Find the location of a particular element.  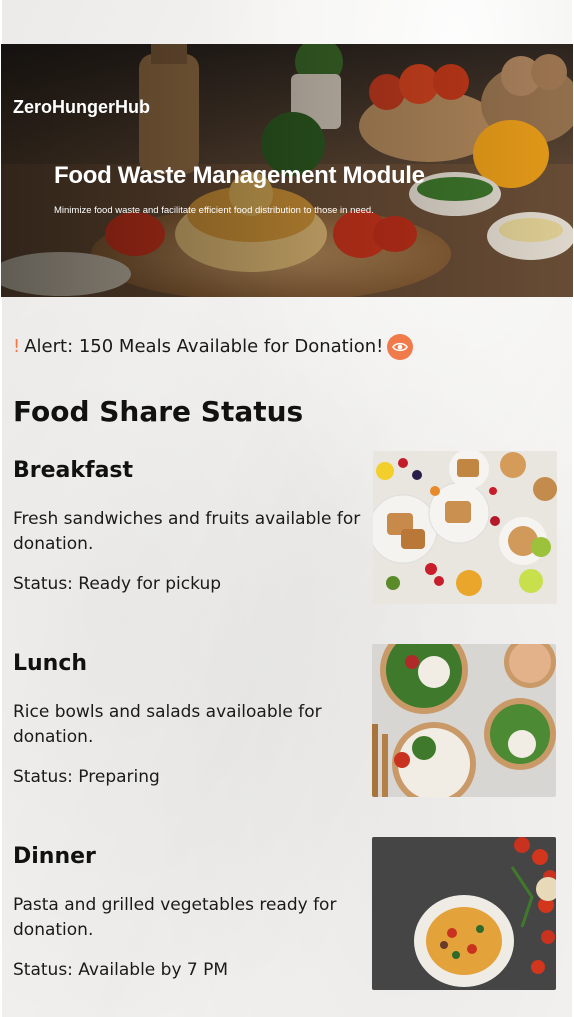

alert-mark: ! is located at coordinates (17, 346).